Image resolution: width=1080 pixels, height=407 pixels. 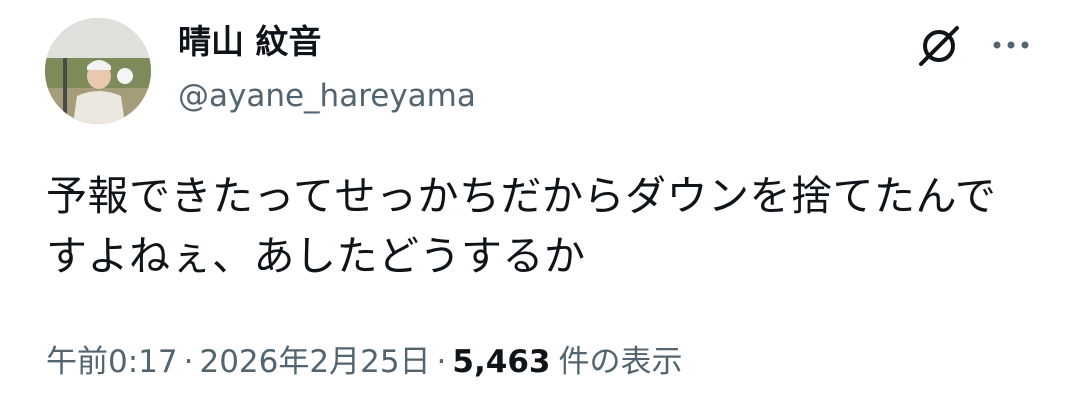 I want to click on tweet-text-line: 予報できたってせっかちだからダウンを捨てたんで, so click(x=521, y=196).